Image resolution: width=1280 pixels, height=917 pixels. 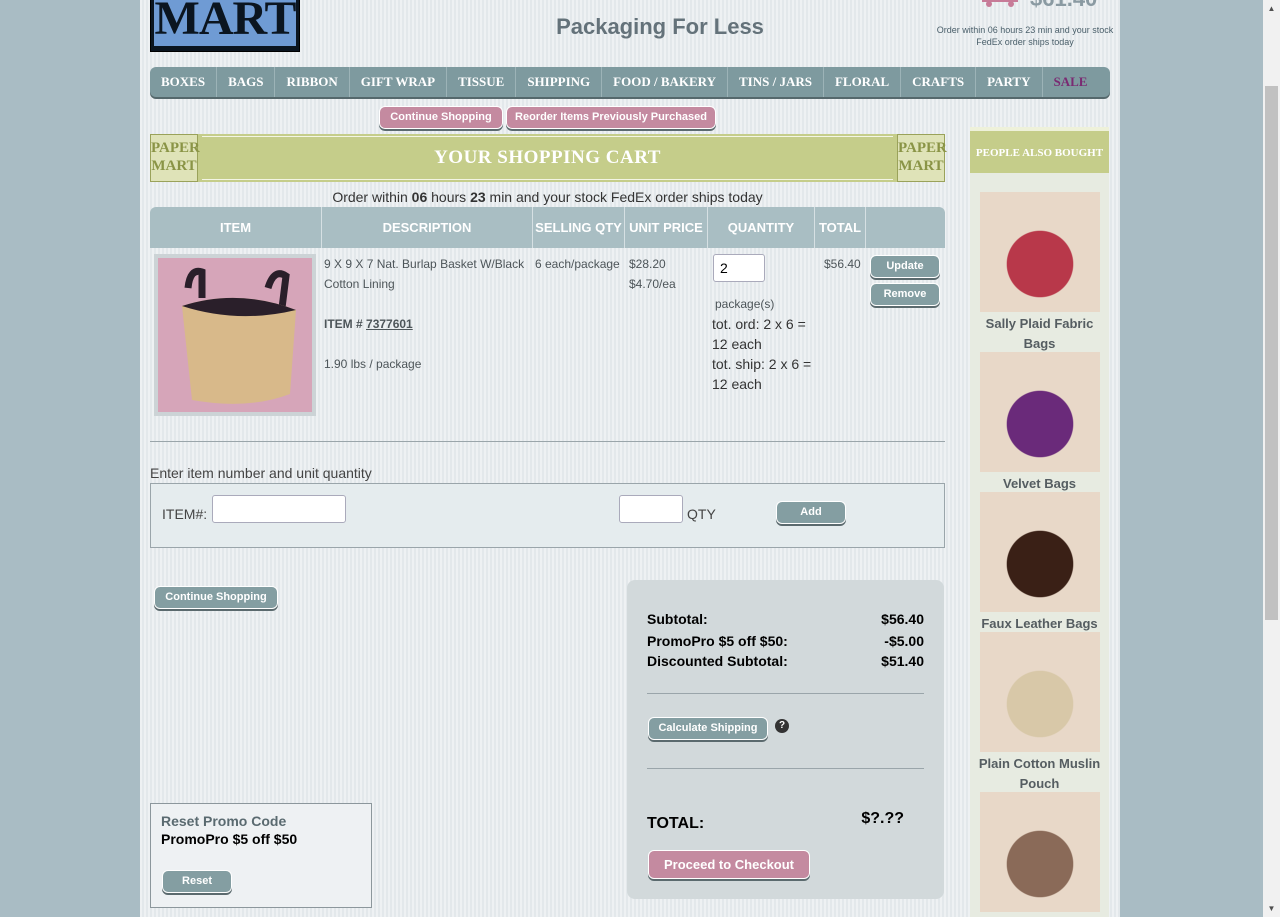 I want to click on discounted-subtotal-row: Discounted Subtotal: $51.40, so click(x=785, y=661).